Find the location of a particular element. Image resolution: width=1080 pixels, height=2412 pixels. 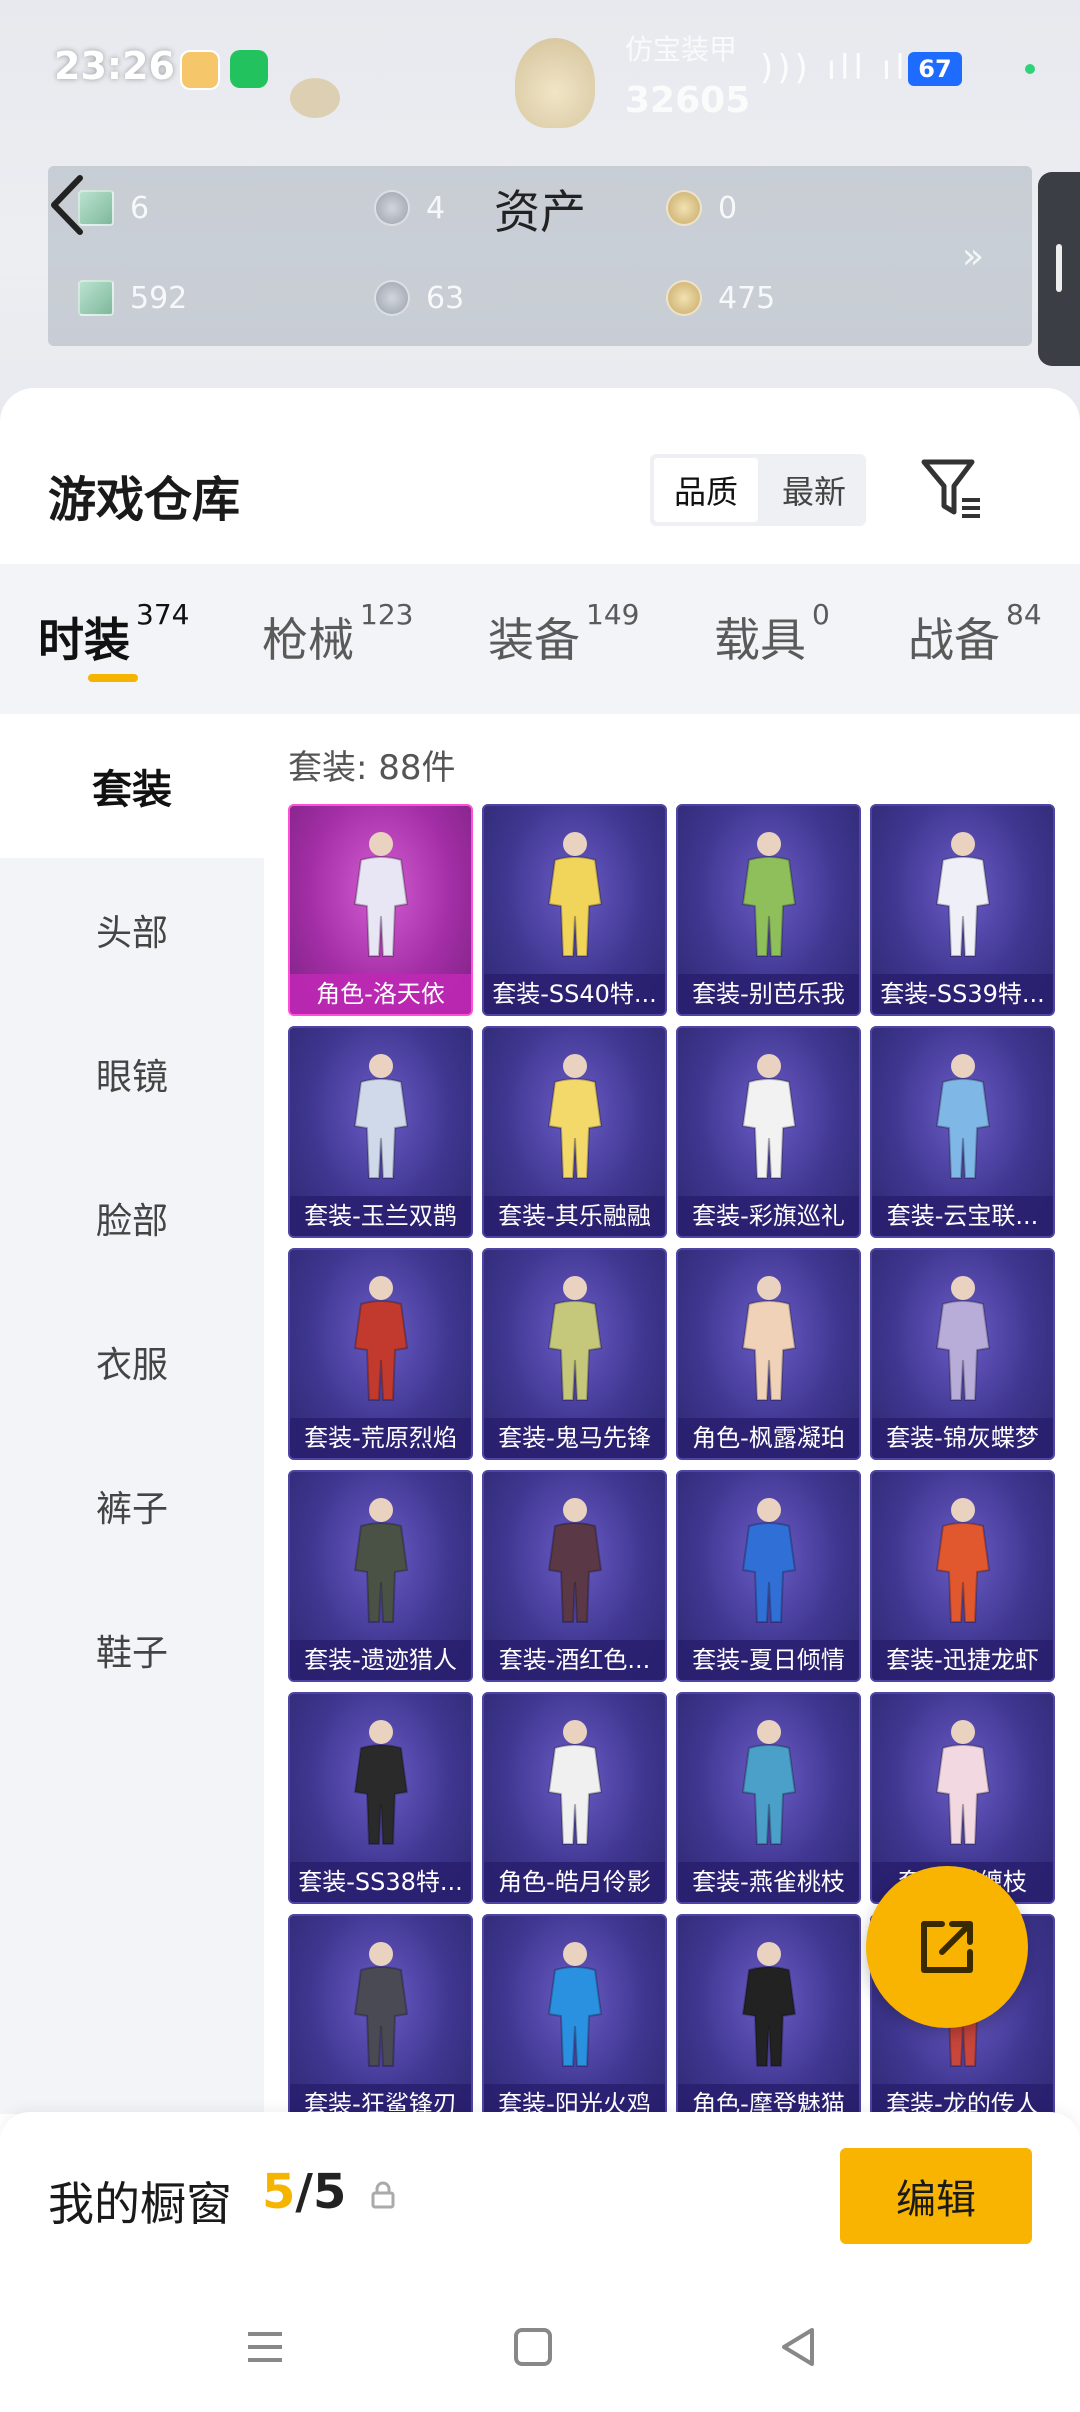

item-count-label: 套装: 88件 is located at coordinates (372, 768).